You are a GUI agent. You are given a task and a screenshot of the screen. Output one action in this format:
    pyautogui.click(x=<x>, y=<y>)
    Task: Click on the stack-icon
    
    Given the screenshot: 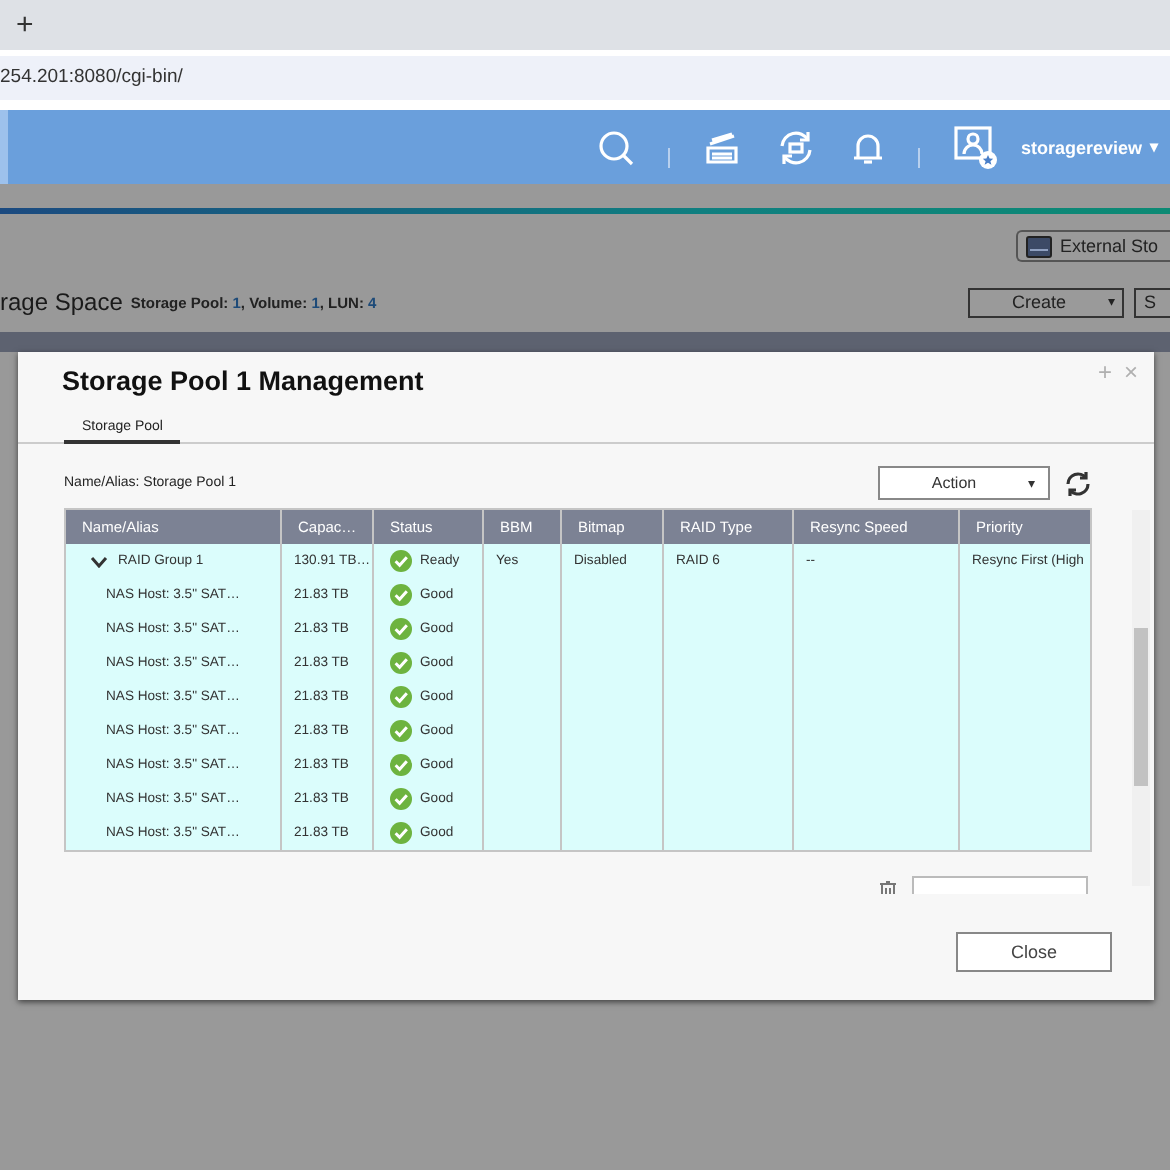 What is the action you would take?
    pyautogui.click(x=722, y=147)
    